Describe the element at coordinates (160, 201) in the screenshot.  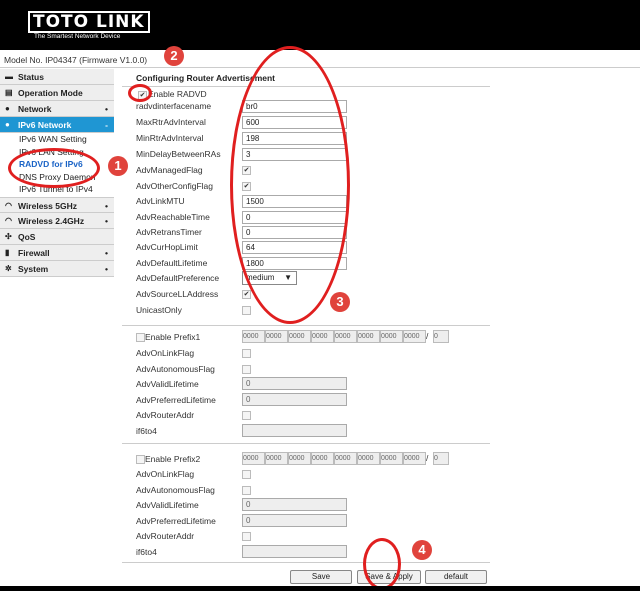
I see `field-label: AdvLinkMTU` at that location.